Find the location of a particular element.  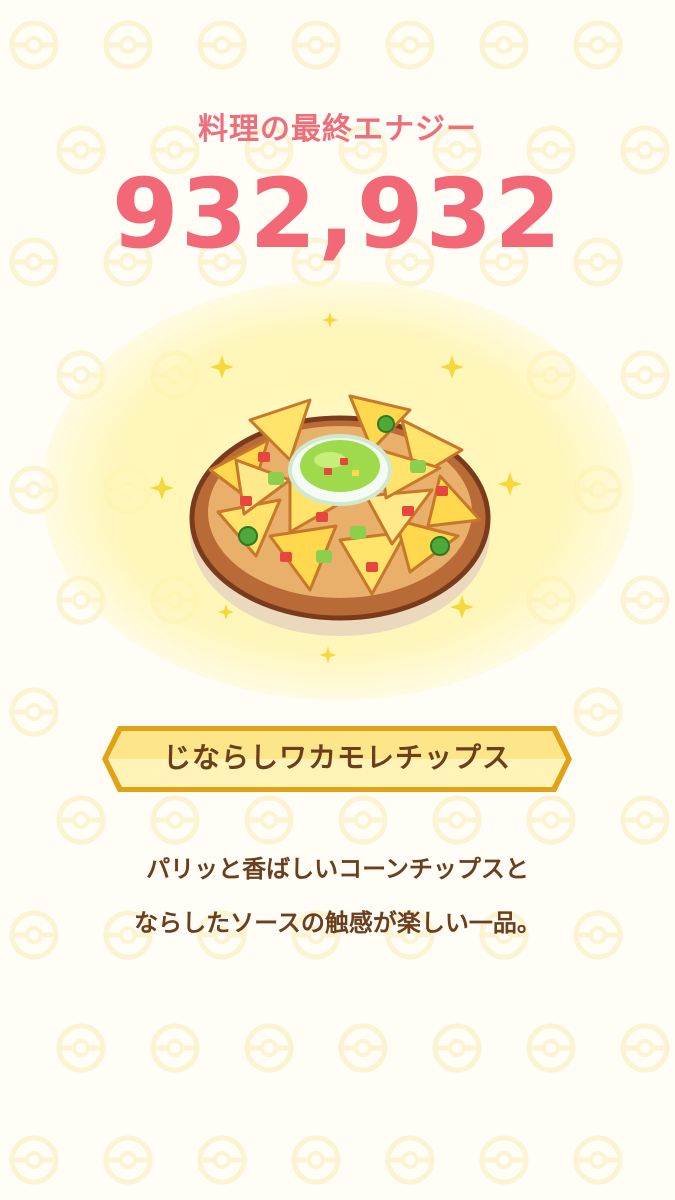

dish-description: パリッと香ばしいコーンチップスと ならしたソースの触感が楽しい一品。 is located at coordinates (337, 896).